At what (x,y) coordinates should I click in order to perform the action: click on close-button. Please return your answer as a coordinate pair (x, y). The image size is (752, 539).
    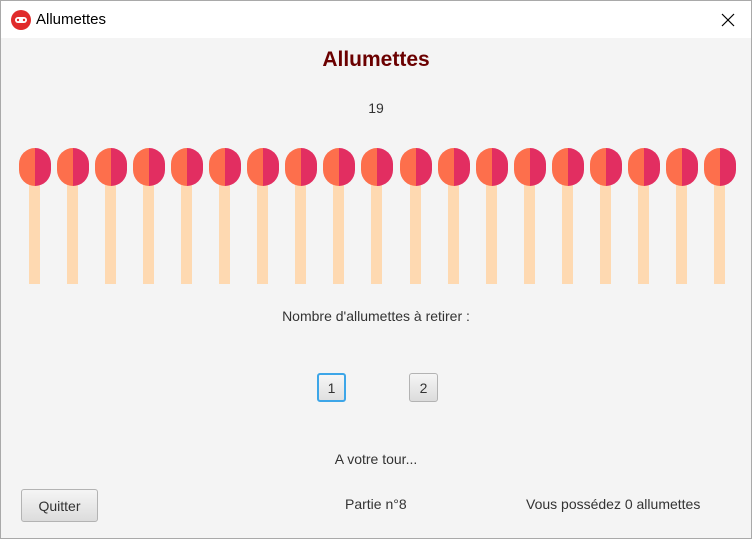
    Looking at the image, I should click on (728, 19).